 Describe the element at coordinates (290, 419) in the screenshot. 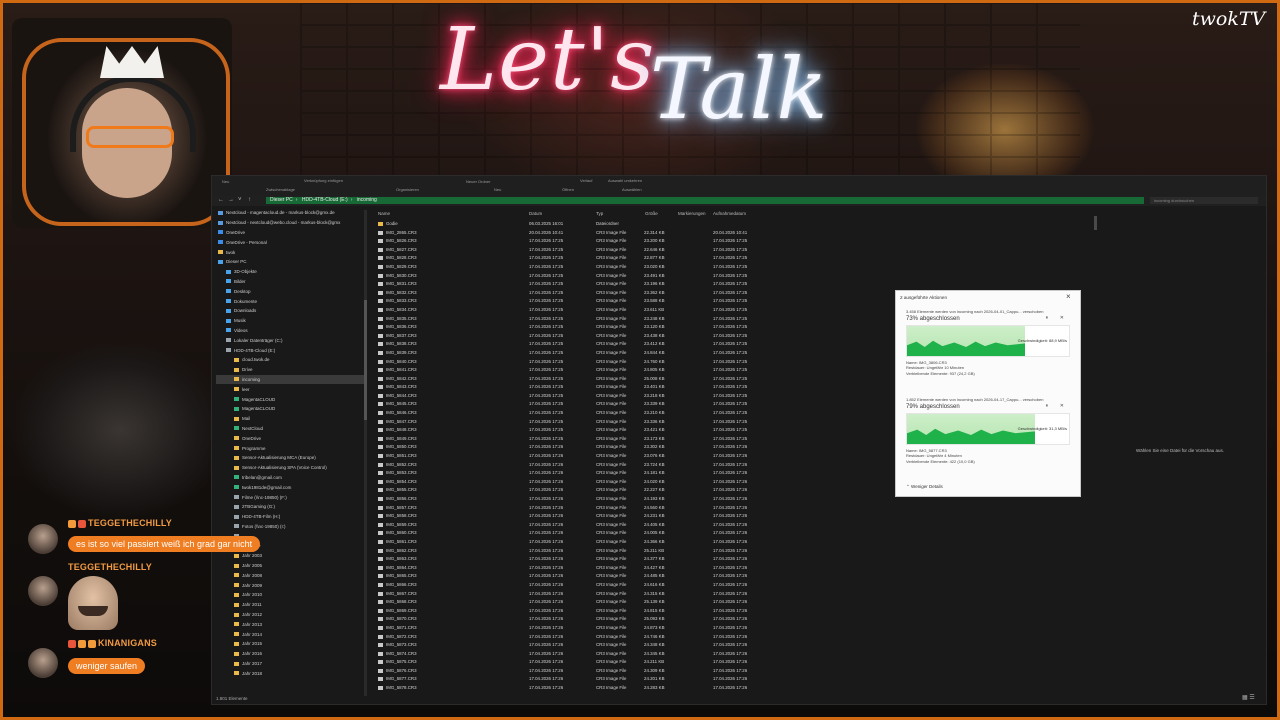

I see `sidebar-item: Mail` at that location.